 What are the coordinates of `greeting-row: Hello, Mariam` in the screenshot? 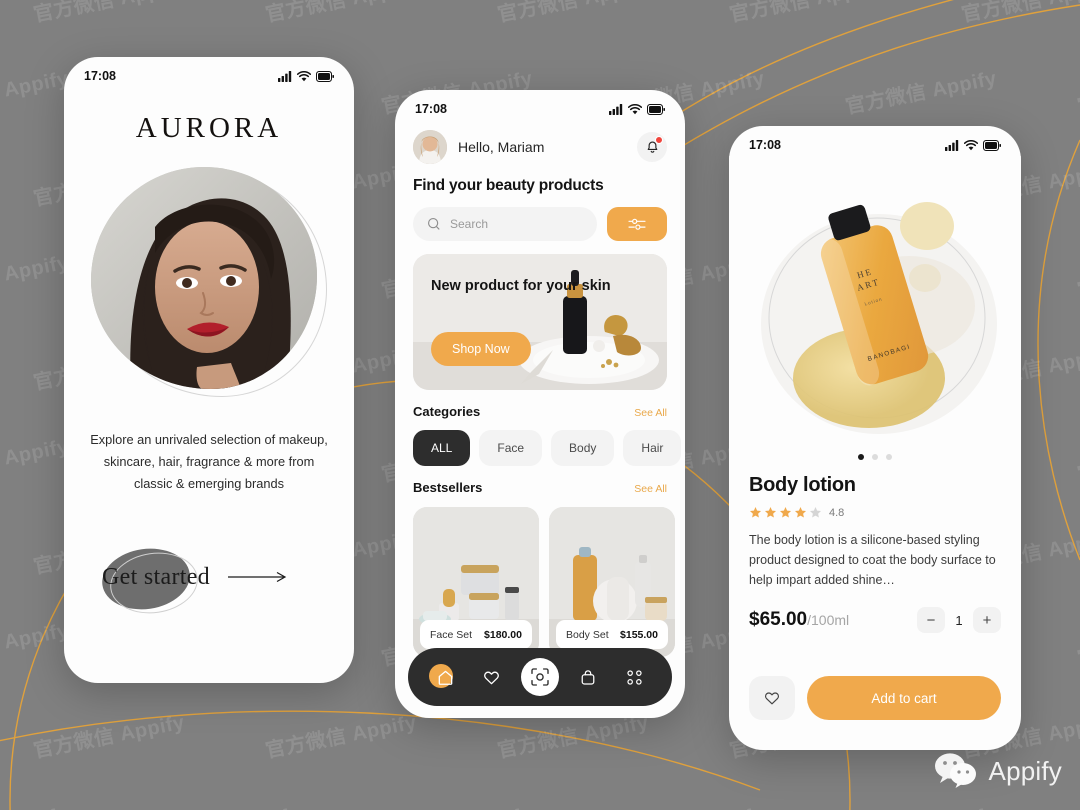 It's located at (540, 147).